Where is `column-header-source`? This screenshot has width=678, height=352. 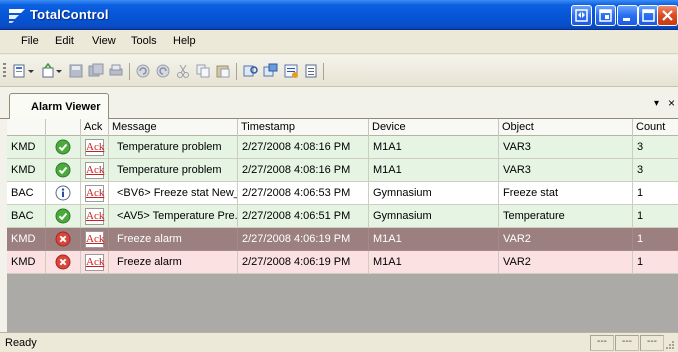
column-header-source is located at coordinates (26, 127).